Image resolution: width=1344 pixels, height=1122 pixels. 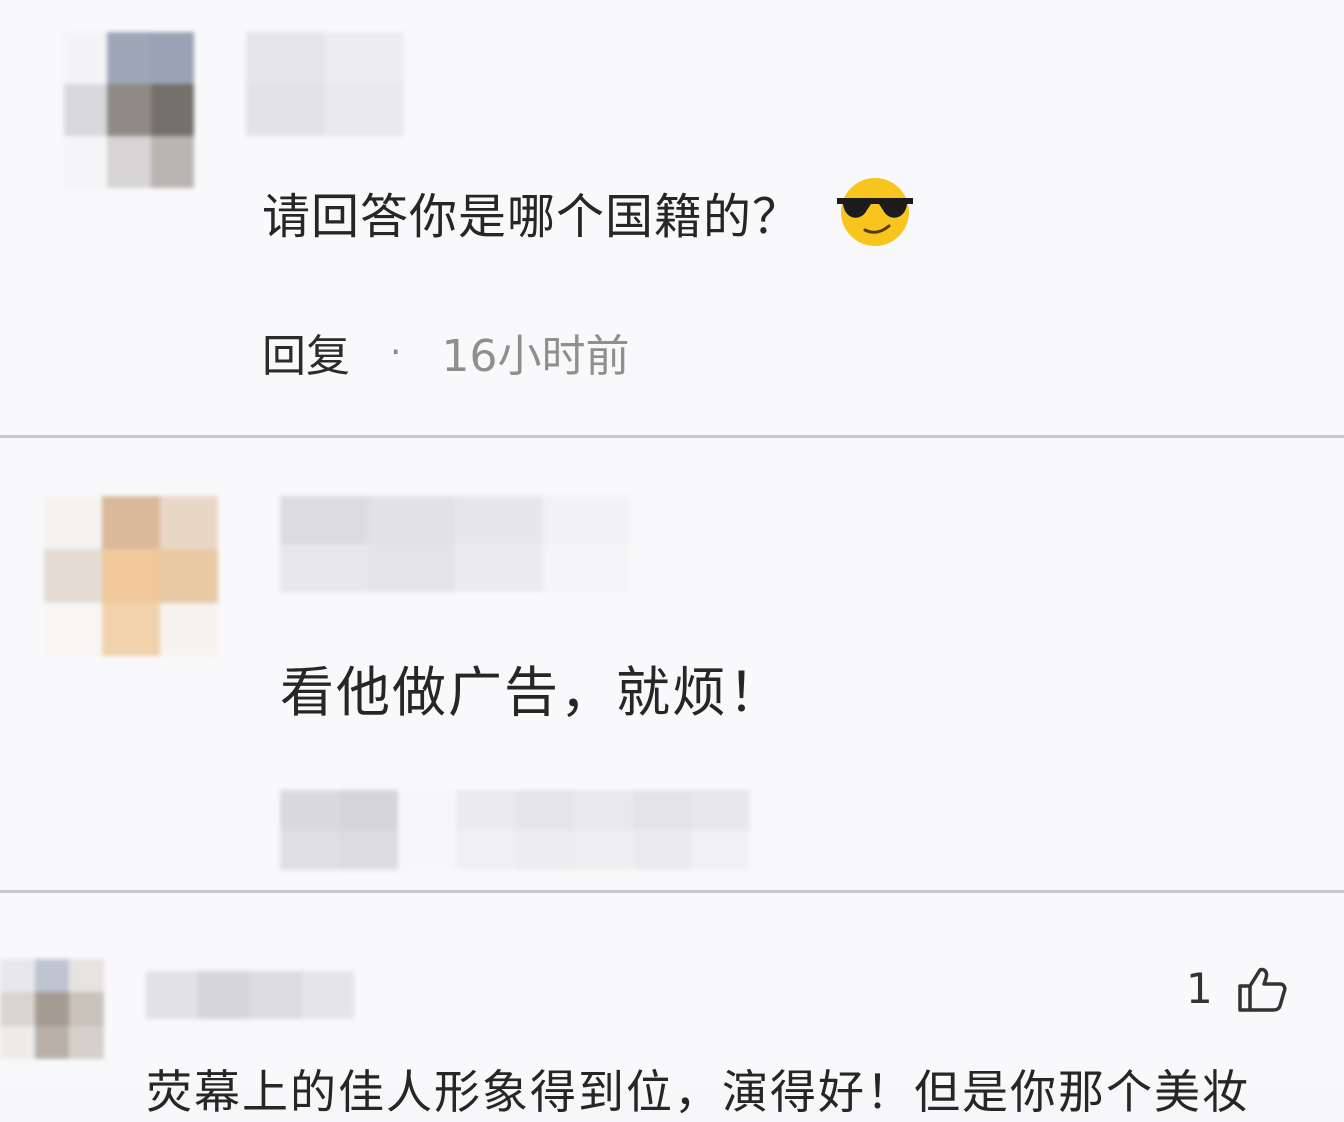 What do you see at coordinates (698, 1092) in the screenshot?
I see `comment-text: 荧幕上的佳人形象得到位，演得好！但是你那个美妆` at bounding box center [698, 1092].